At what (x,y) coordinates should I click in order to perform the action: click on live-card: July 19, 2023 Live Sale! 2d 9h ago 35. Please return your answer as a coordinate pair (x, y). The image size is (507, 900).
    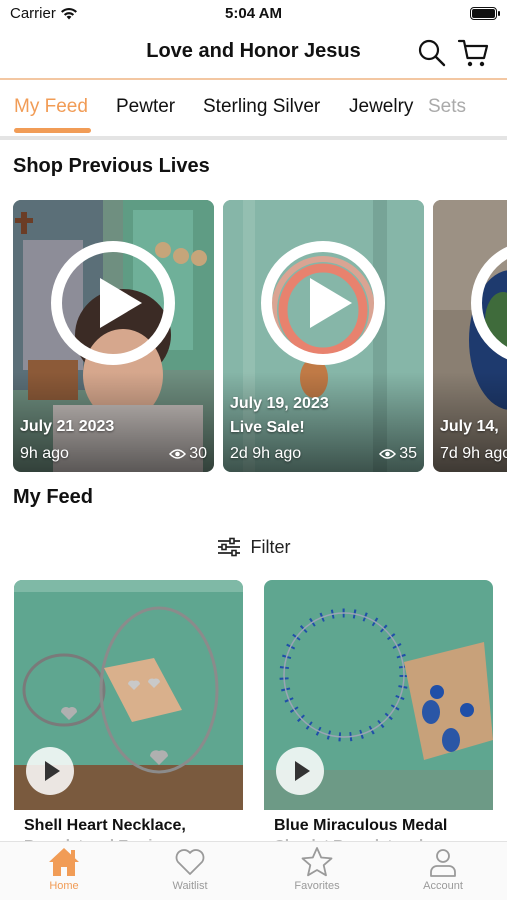
    Looking at the image, I should click on (323, 336).